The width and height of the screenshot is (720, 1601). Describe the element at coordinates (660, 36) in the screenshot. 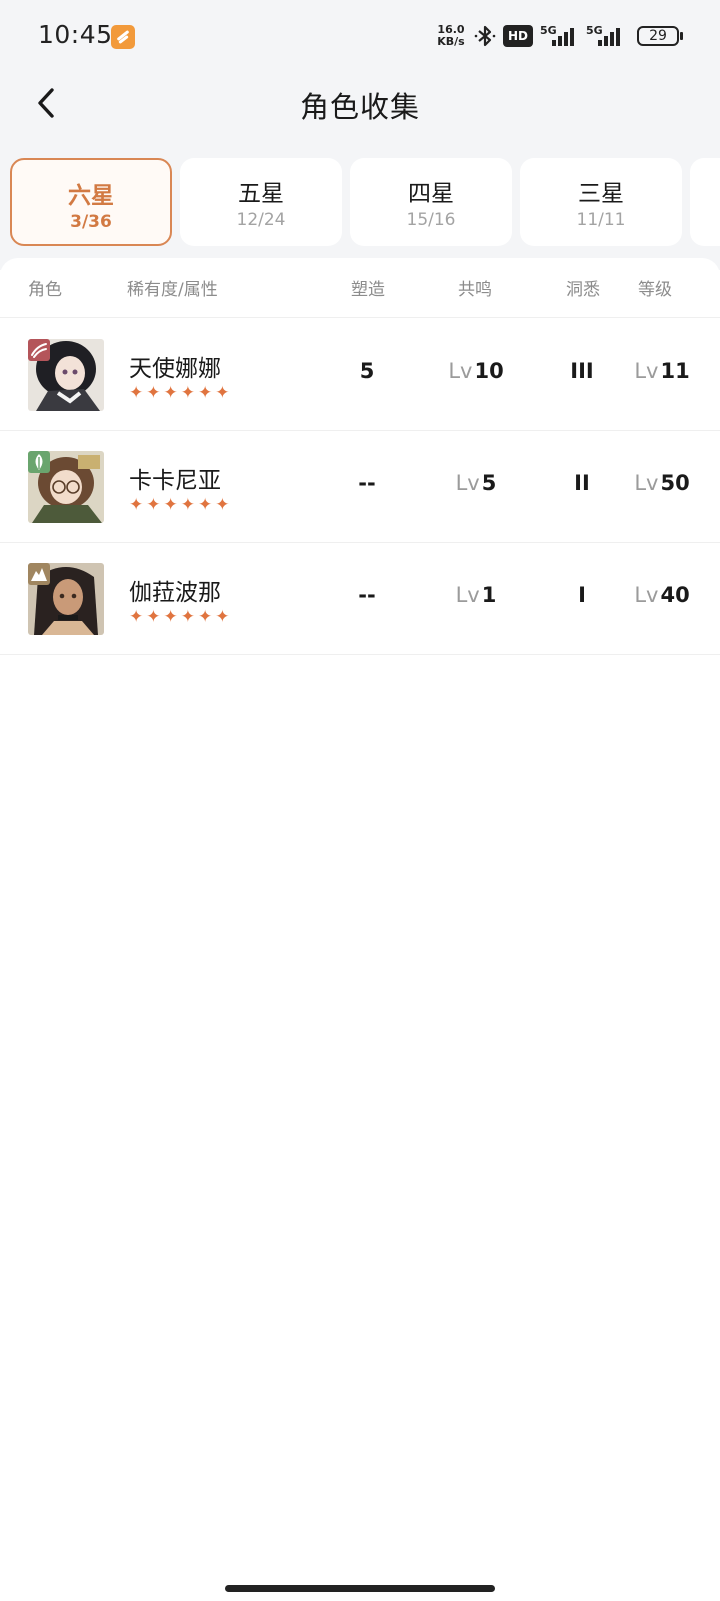

I see `battery-icon: 29` at that location.